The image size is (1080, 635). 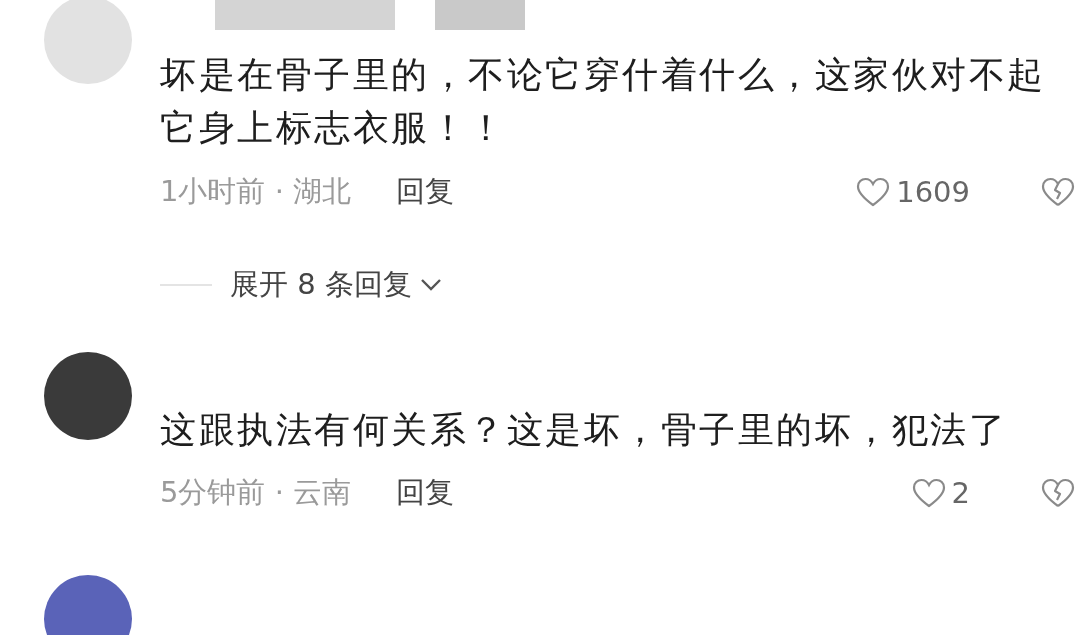 I want to click on expand-replies-button: 展开 8 条回复, so click(x=336, y=285).